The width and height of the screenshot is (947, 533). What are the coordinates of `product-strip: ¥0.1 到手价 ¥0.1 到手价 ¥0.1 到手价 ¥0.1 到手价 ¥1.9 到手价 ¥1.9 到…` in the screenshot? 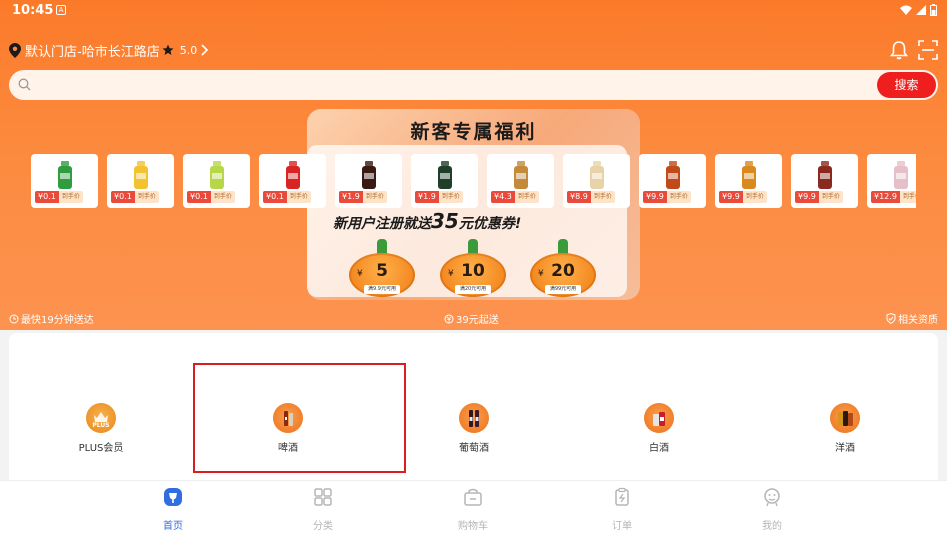 It's located at (473, 181).